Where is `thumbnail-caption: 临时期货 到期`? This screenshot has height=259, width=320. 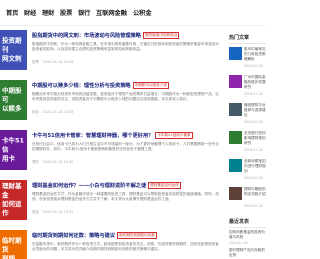
thumbnail-caption: 临时期货 到期 is located at coordinates (12, 247).